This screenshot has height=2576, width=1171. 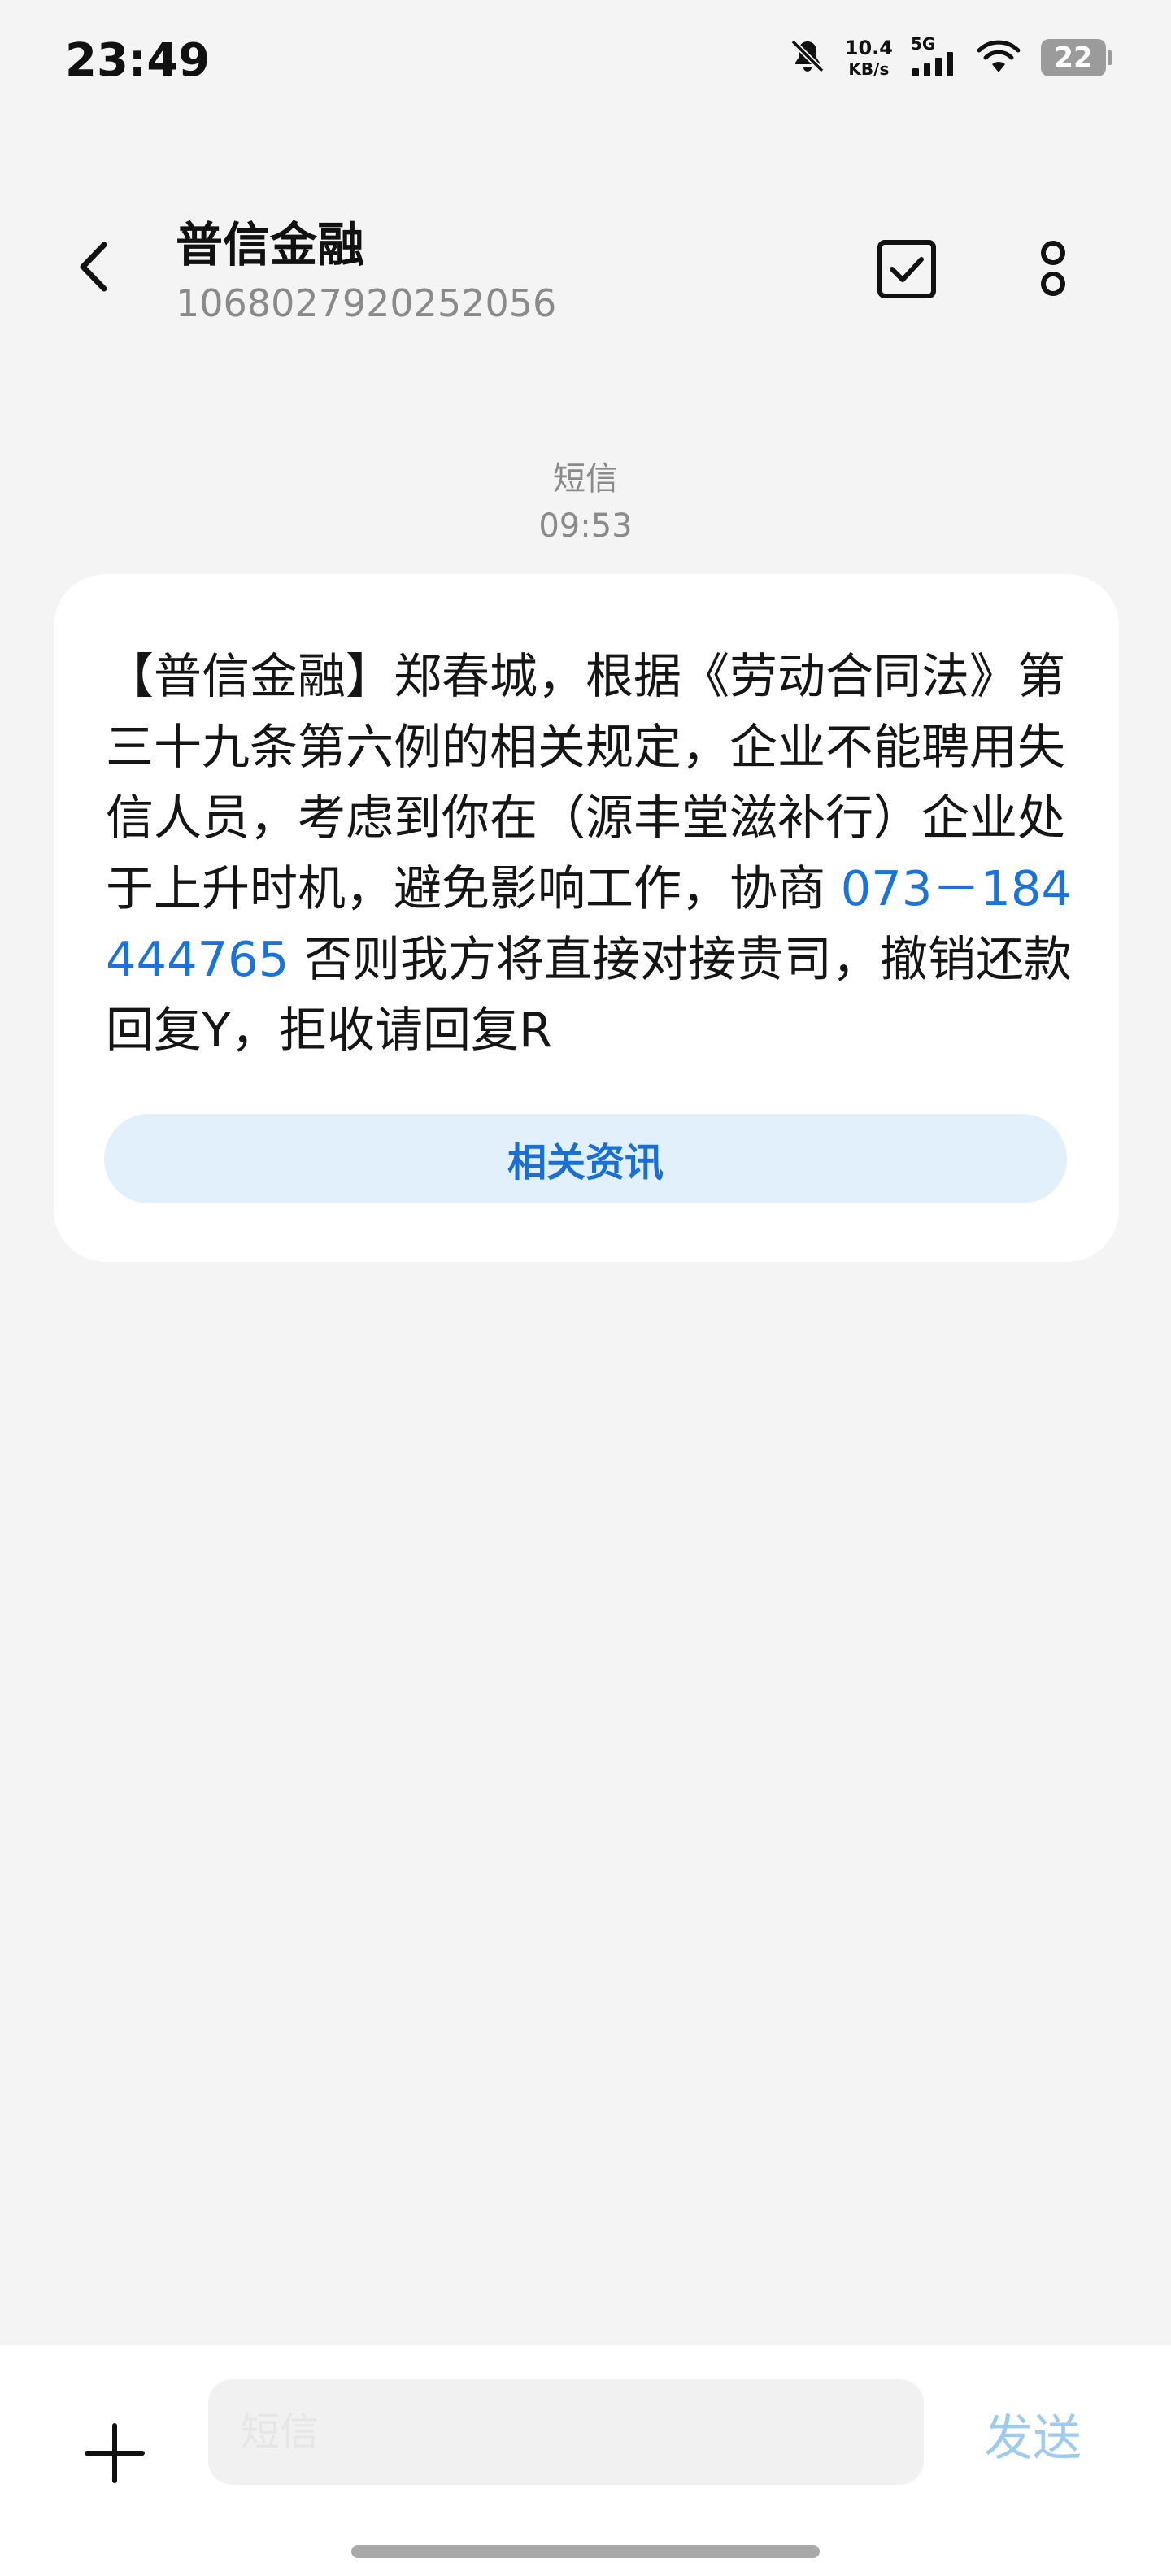 What do you see at coordinates (585, 2551) in the screenshot?
I see `home-indicator` at bounding box center [585, 2551].